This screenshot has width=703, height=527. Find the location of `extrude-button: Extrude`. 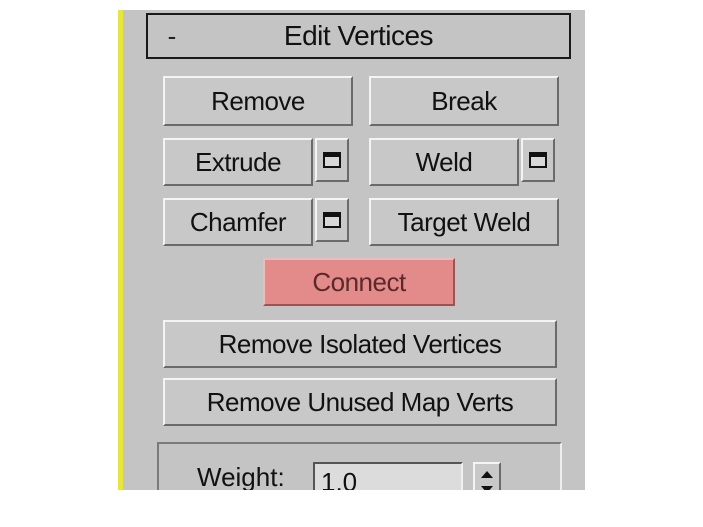

extrude-button: Extrude is located at coordinates (238, 162).